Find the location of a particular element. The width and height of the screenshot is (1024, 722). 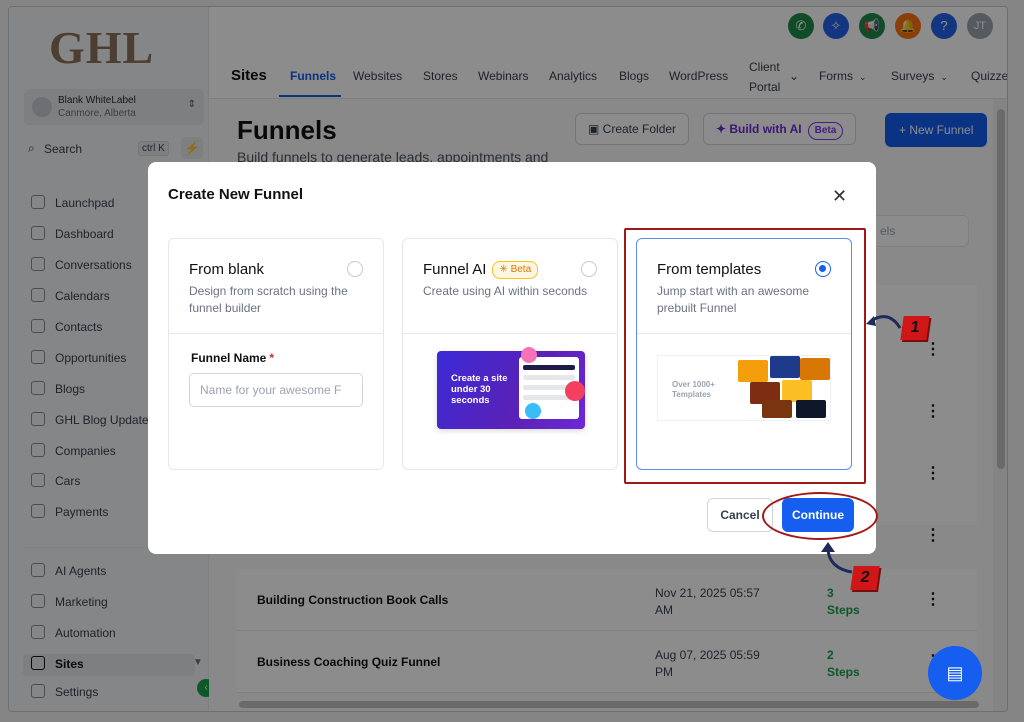

beta-label: Beta is located at coordinates (521, 269).